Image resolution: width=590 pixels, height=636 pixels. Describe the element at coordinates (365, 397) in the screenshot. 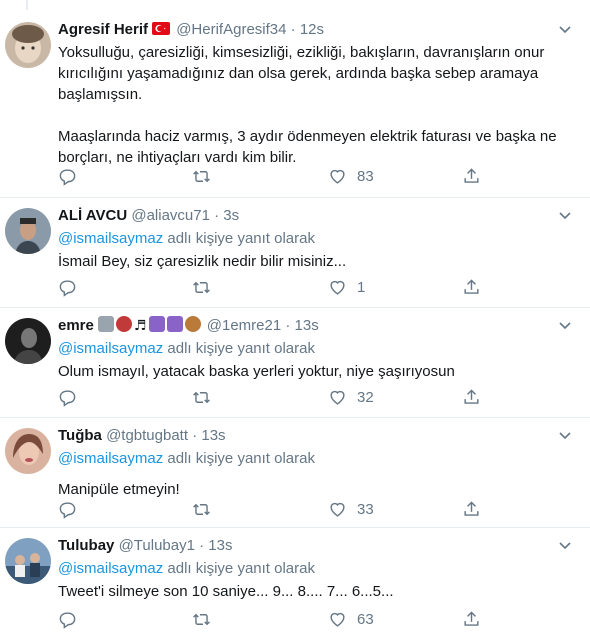

I see `like-count: 32` at that location.